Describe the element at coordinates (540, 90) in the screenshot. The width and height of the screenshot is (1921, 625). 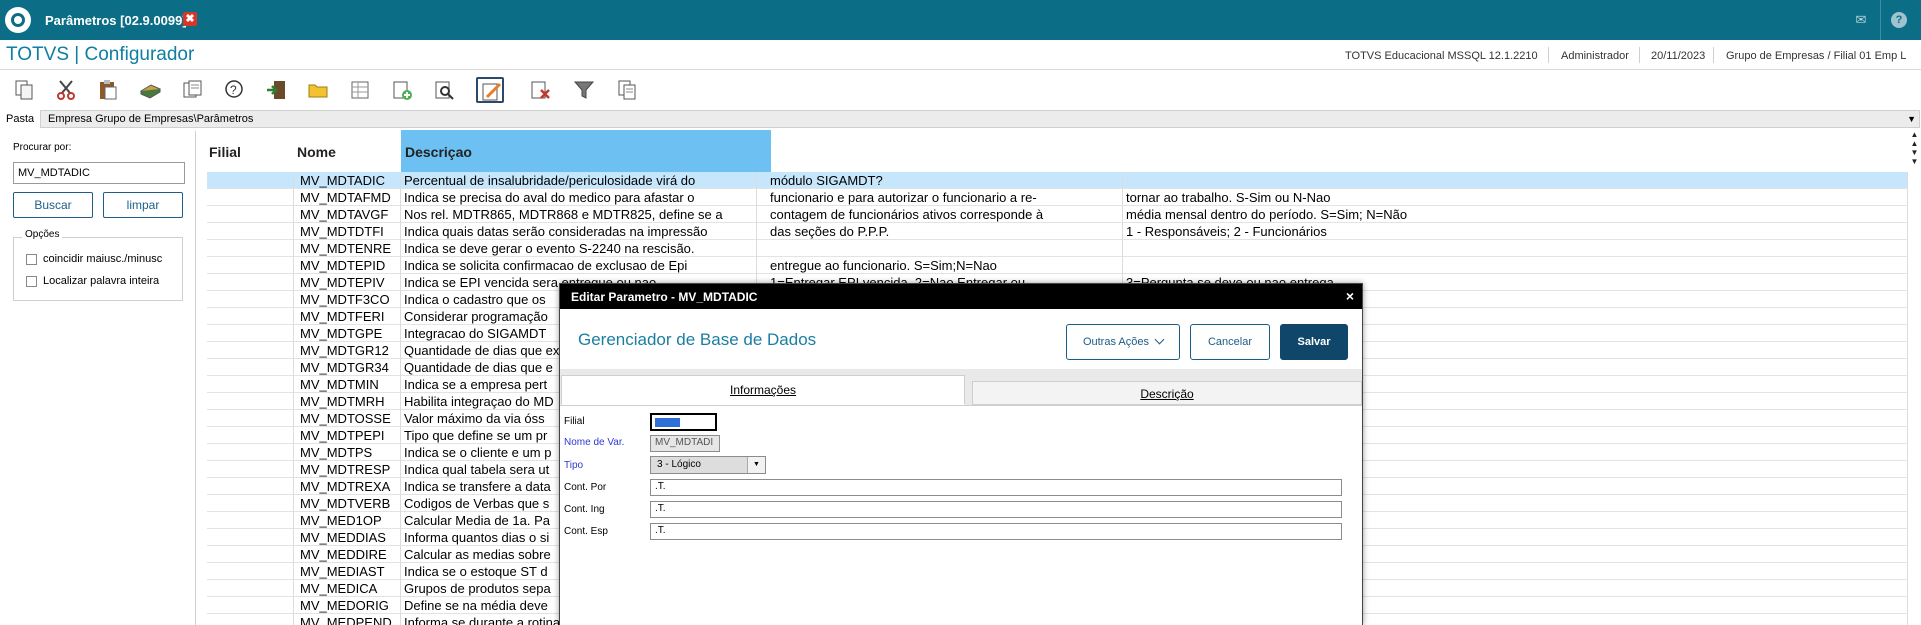
I see `delete-icon` at that location.